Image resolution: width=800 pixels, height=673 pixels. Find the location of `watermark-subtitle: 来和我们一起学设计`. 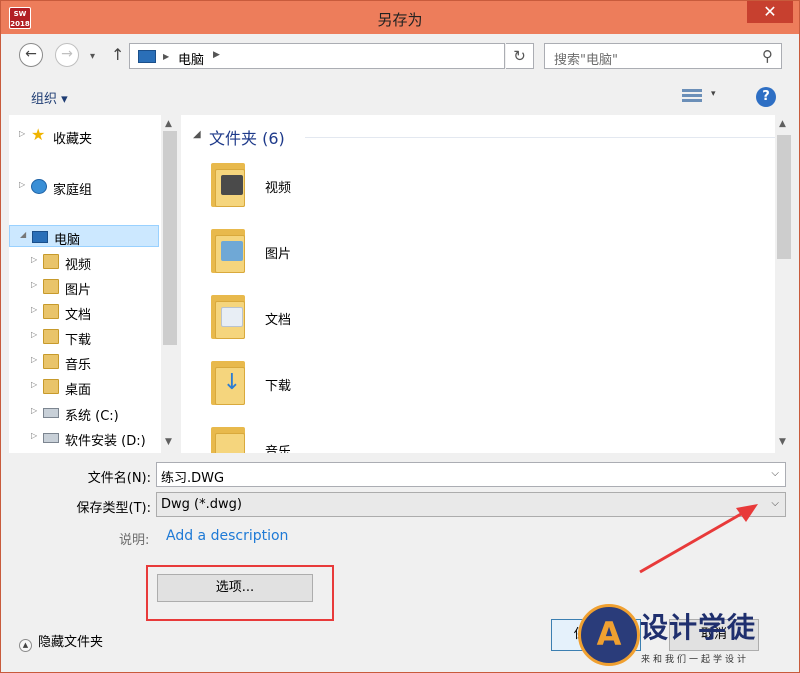

watermark-subtitle: 来和我们一起学设计 is located at coordinates (695, 660).